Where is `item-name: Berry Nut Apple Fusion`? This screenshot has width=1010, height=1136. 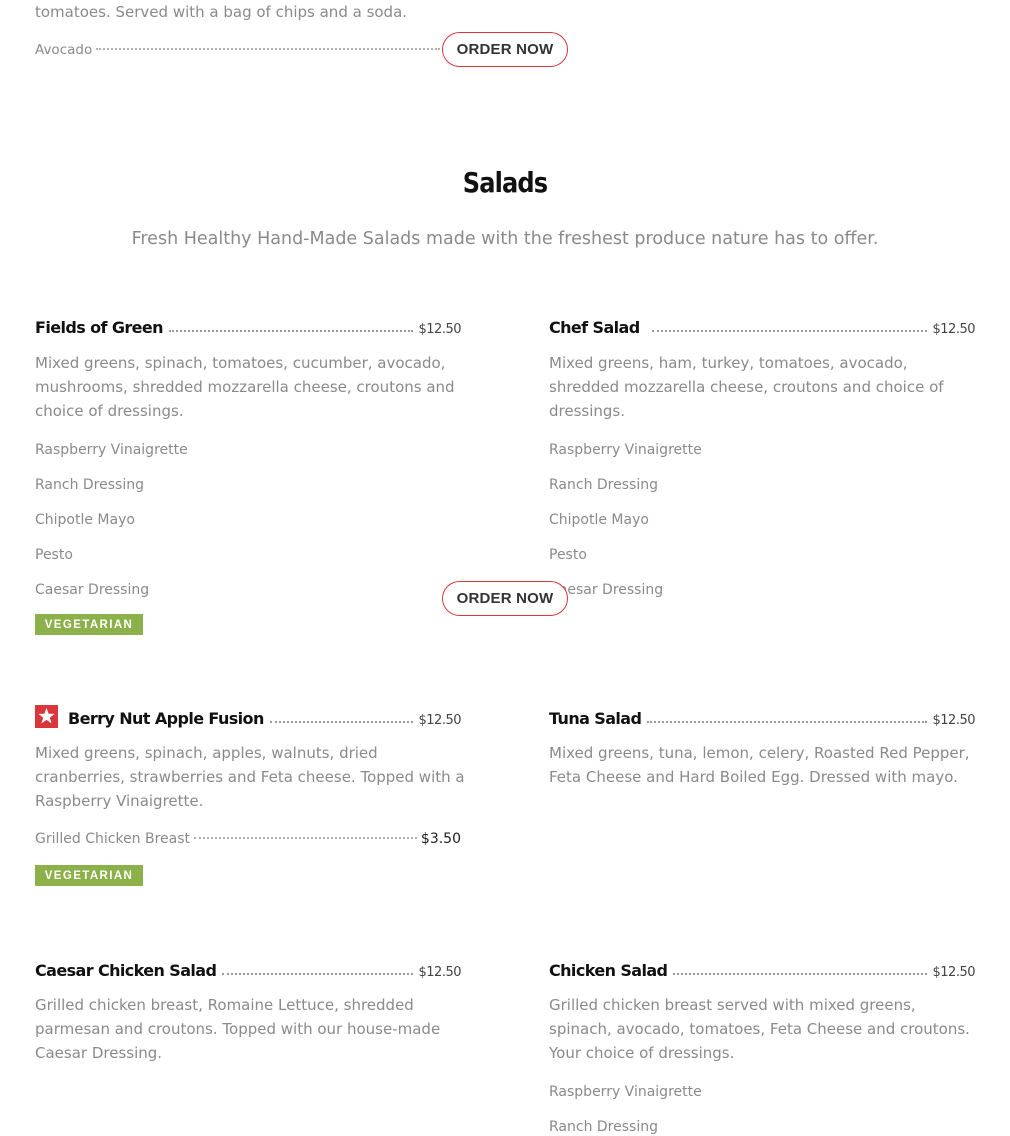
item-name: Berry Nut Apple Fusion is located at coordinates (166, 718).